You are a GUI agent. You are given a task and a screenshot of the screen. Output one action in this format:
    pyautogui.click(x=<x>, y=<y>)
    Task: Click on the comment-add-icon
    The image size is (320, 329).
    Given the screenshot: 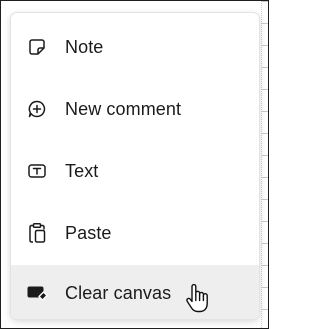 What is the action you would take?
    pyautogui.click(x=37, y=109)
    